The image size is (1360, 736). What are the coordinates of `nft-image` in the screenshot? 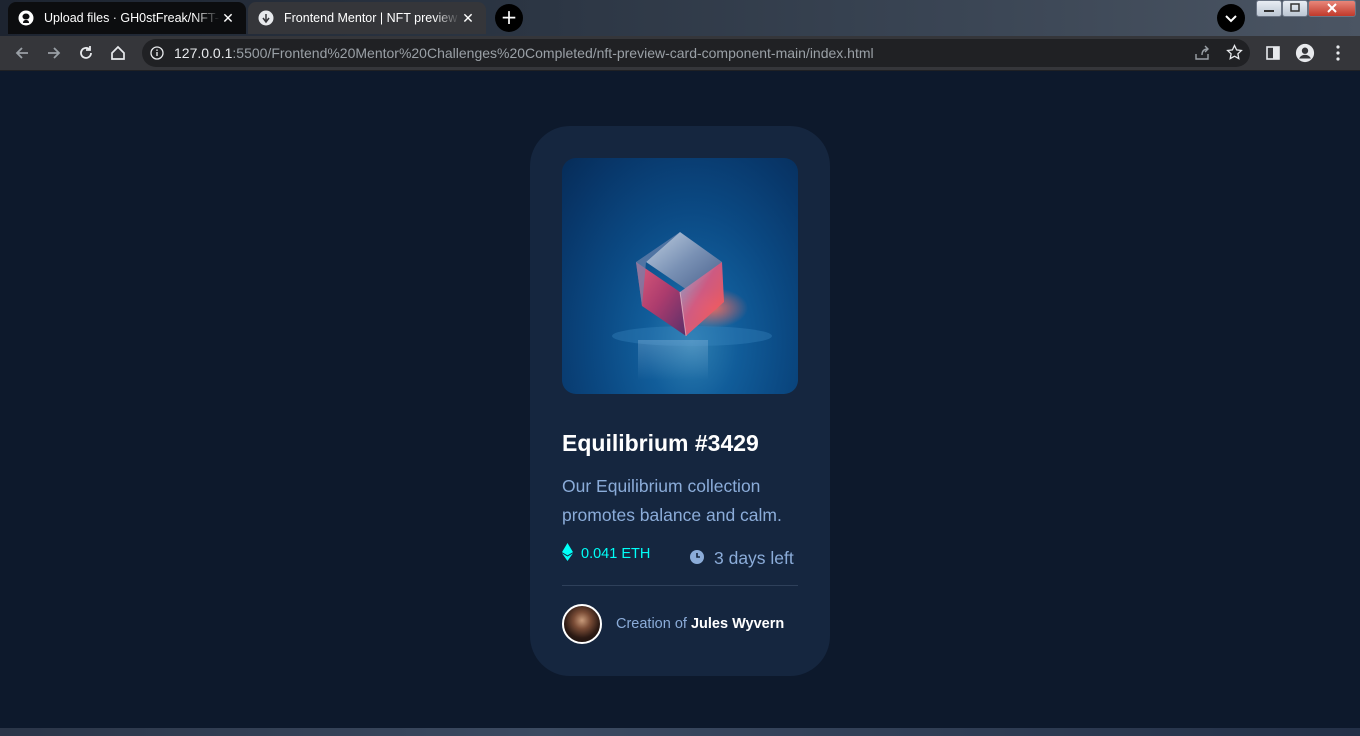 It's located at (680, 276).